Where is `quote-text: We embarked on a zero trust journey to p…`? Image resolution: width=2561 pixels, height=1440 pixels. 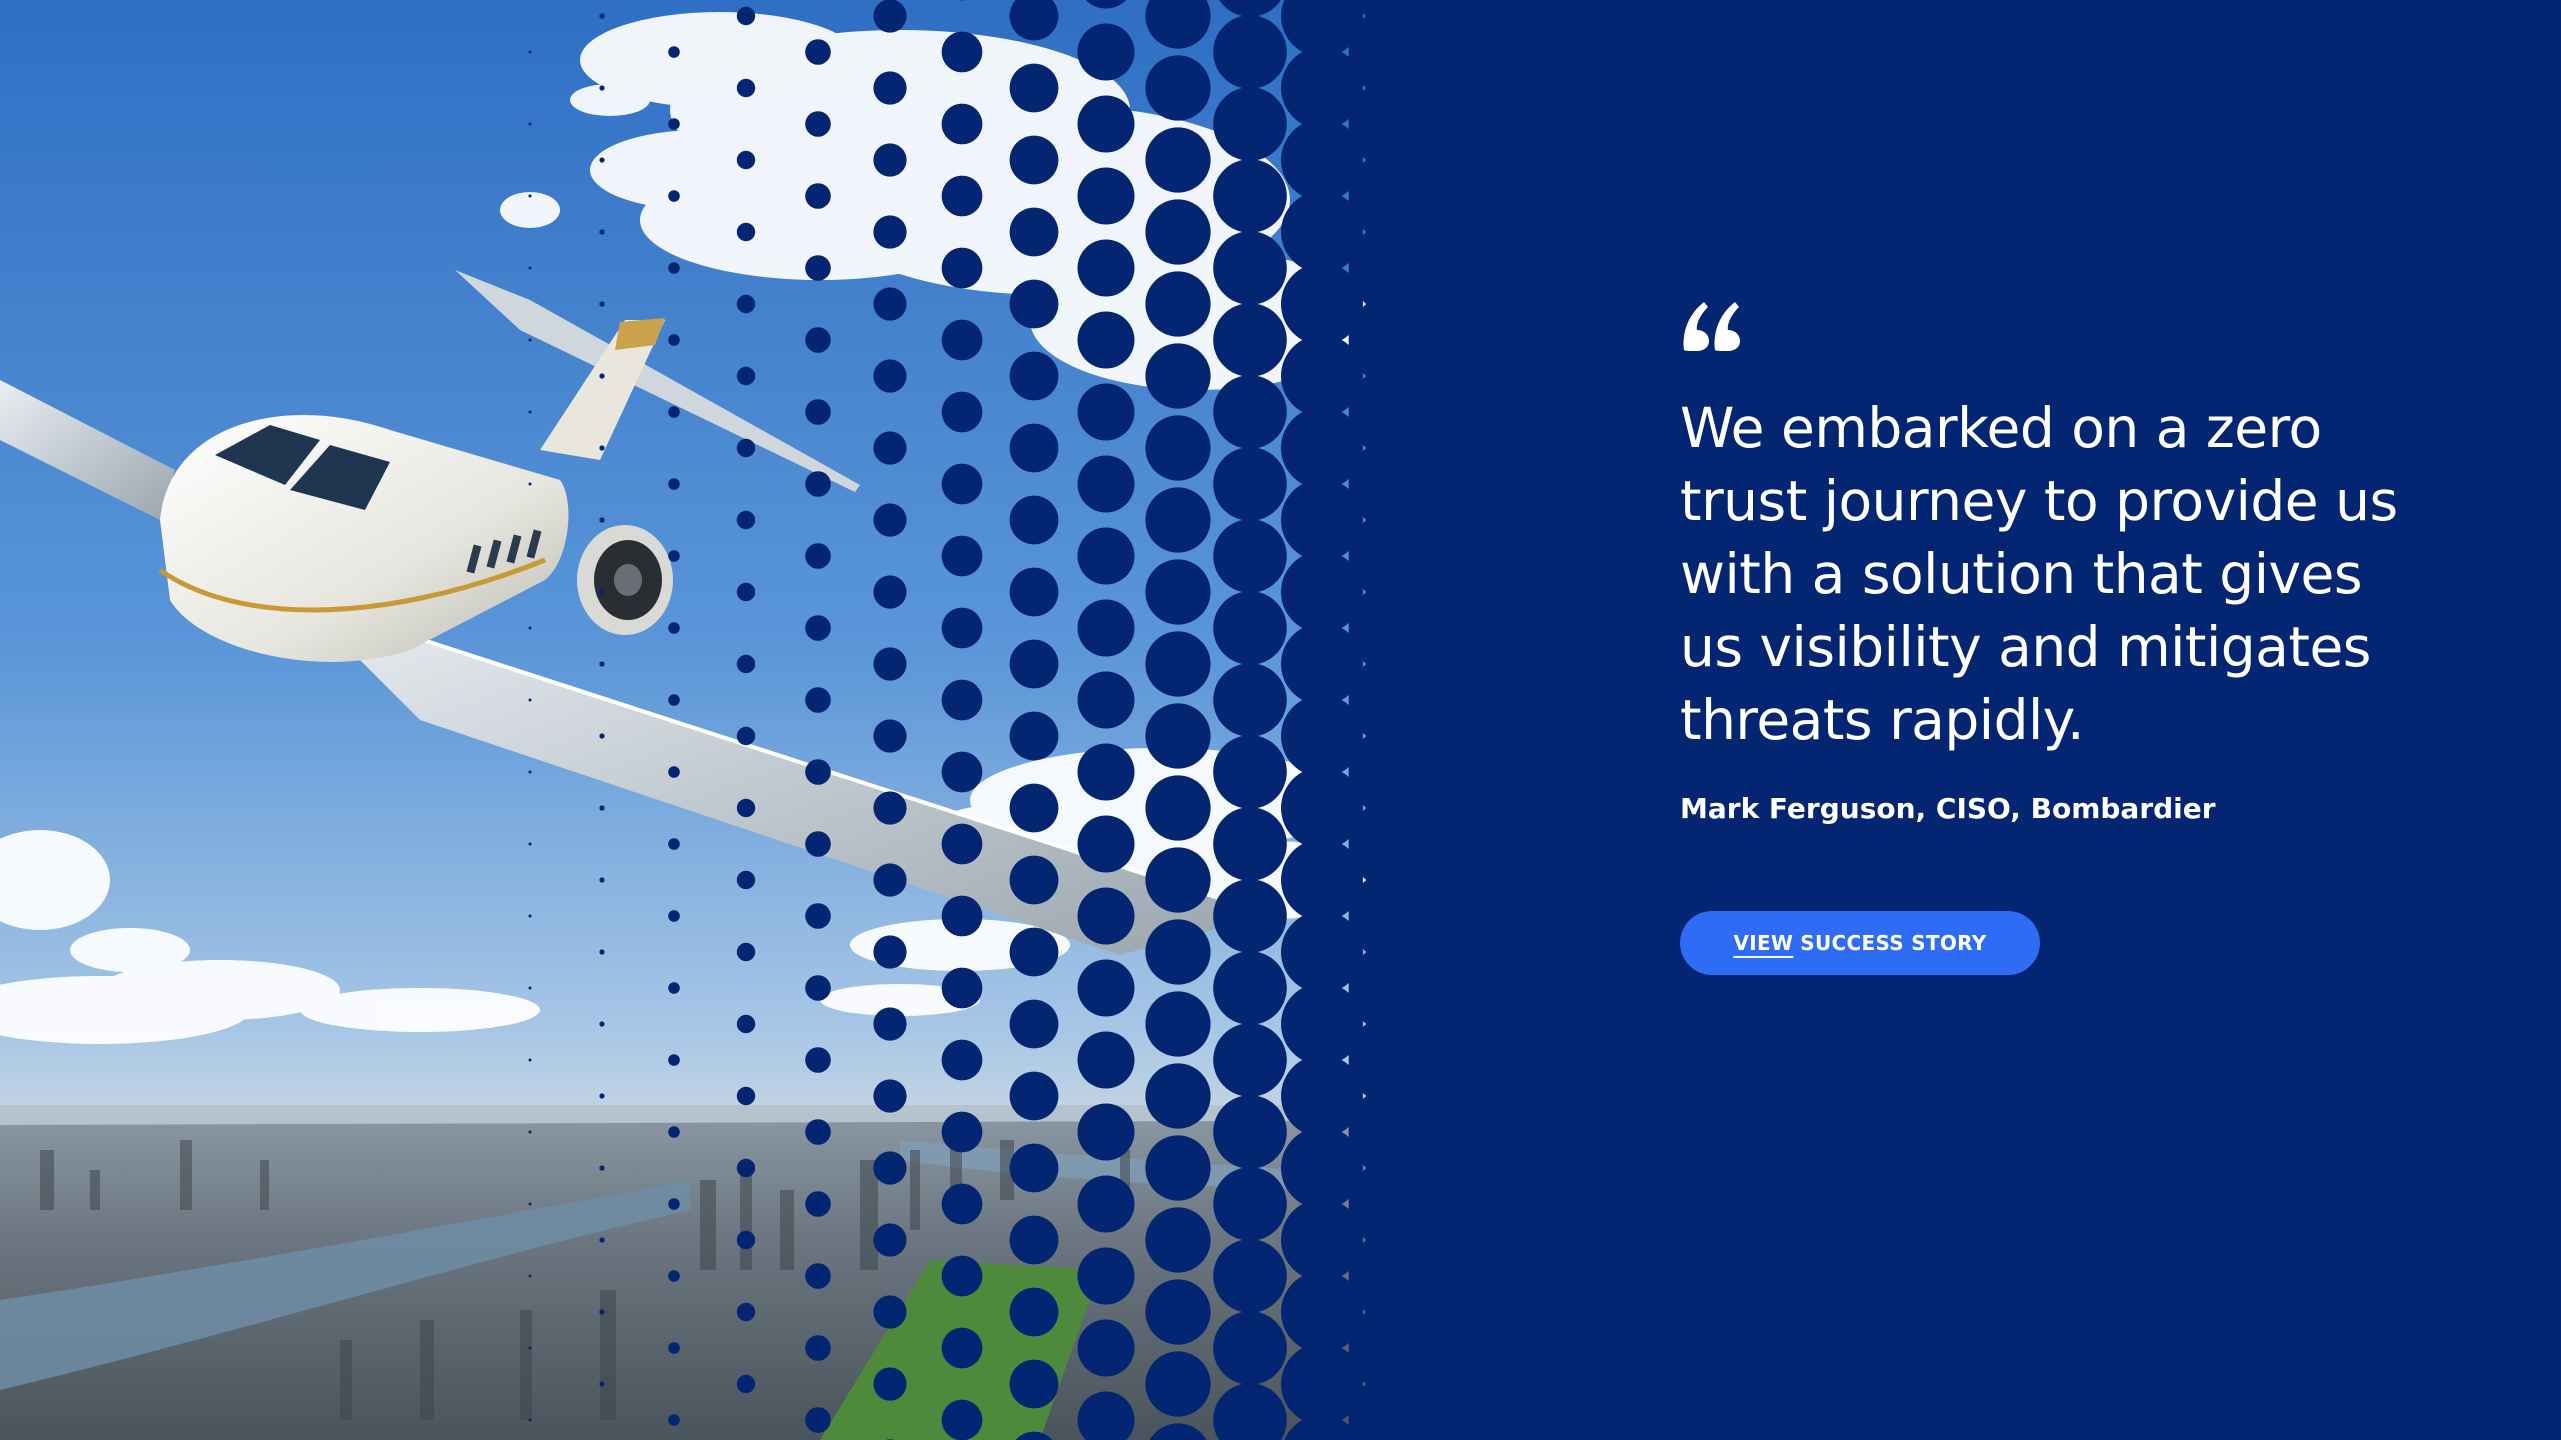
quote-text: We embarked on a zero trust journey to p… is located at coordinates (2039, 574).